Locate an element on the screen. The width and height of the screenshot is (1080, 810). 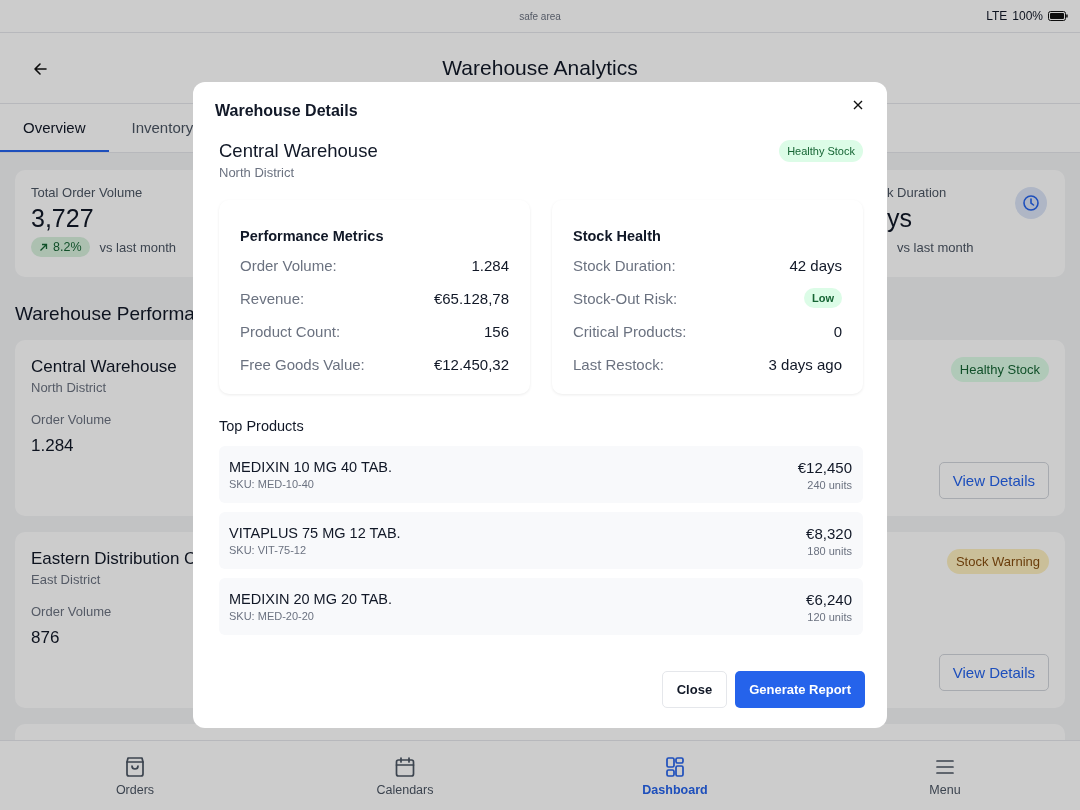
product-amount: €6,240 is located at coordinates (829, 599).